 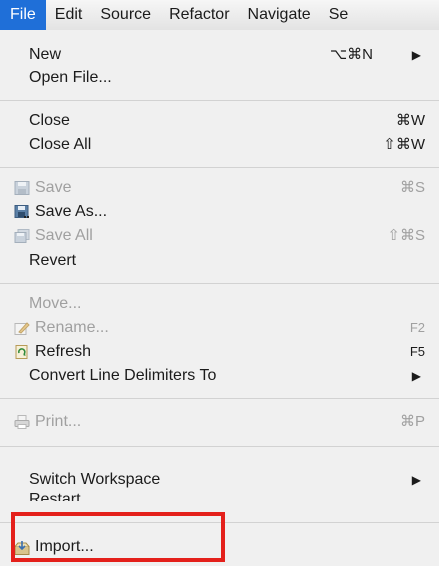 I want to click on shortcut-label: ⌥⌘N, so click(x=351, y=54).